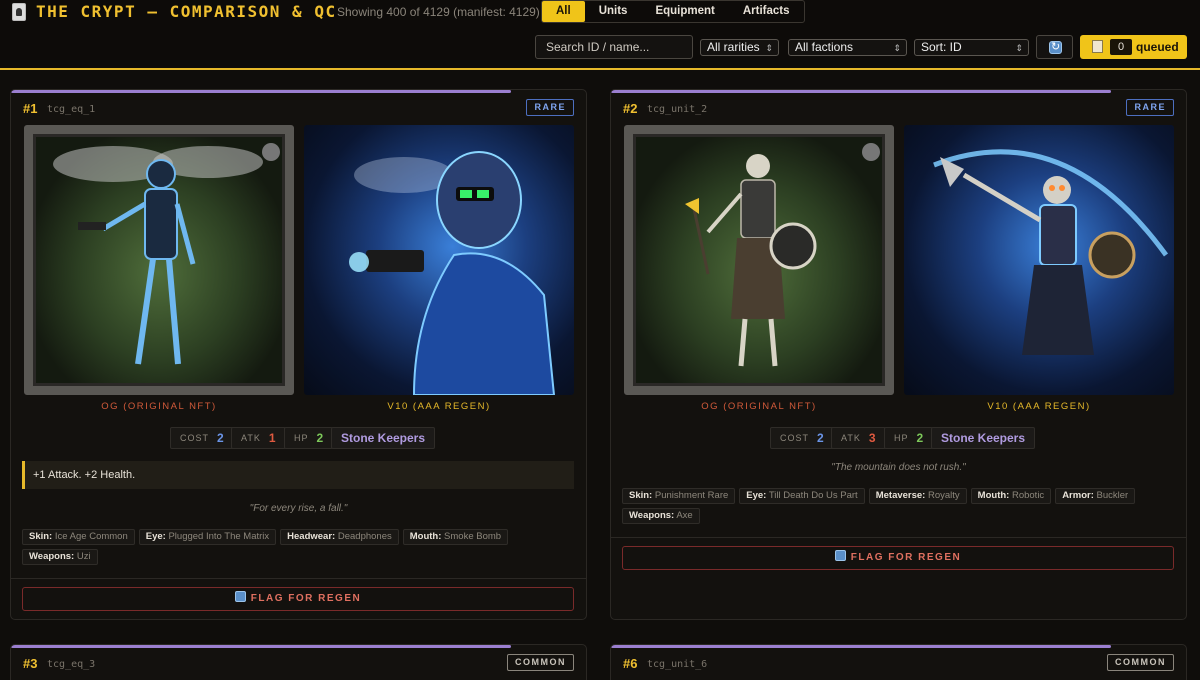  I want to click on trait-chip: Mouth: Robotic, so click(1011, 496).